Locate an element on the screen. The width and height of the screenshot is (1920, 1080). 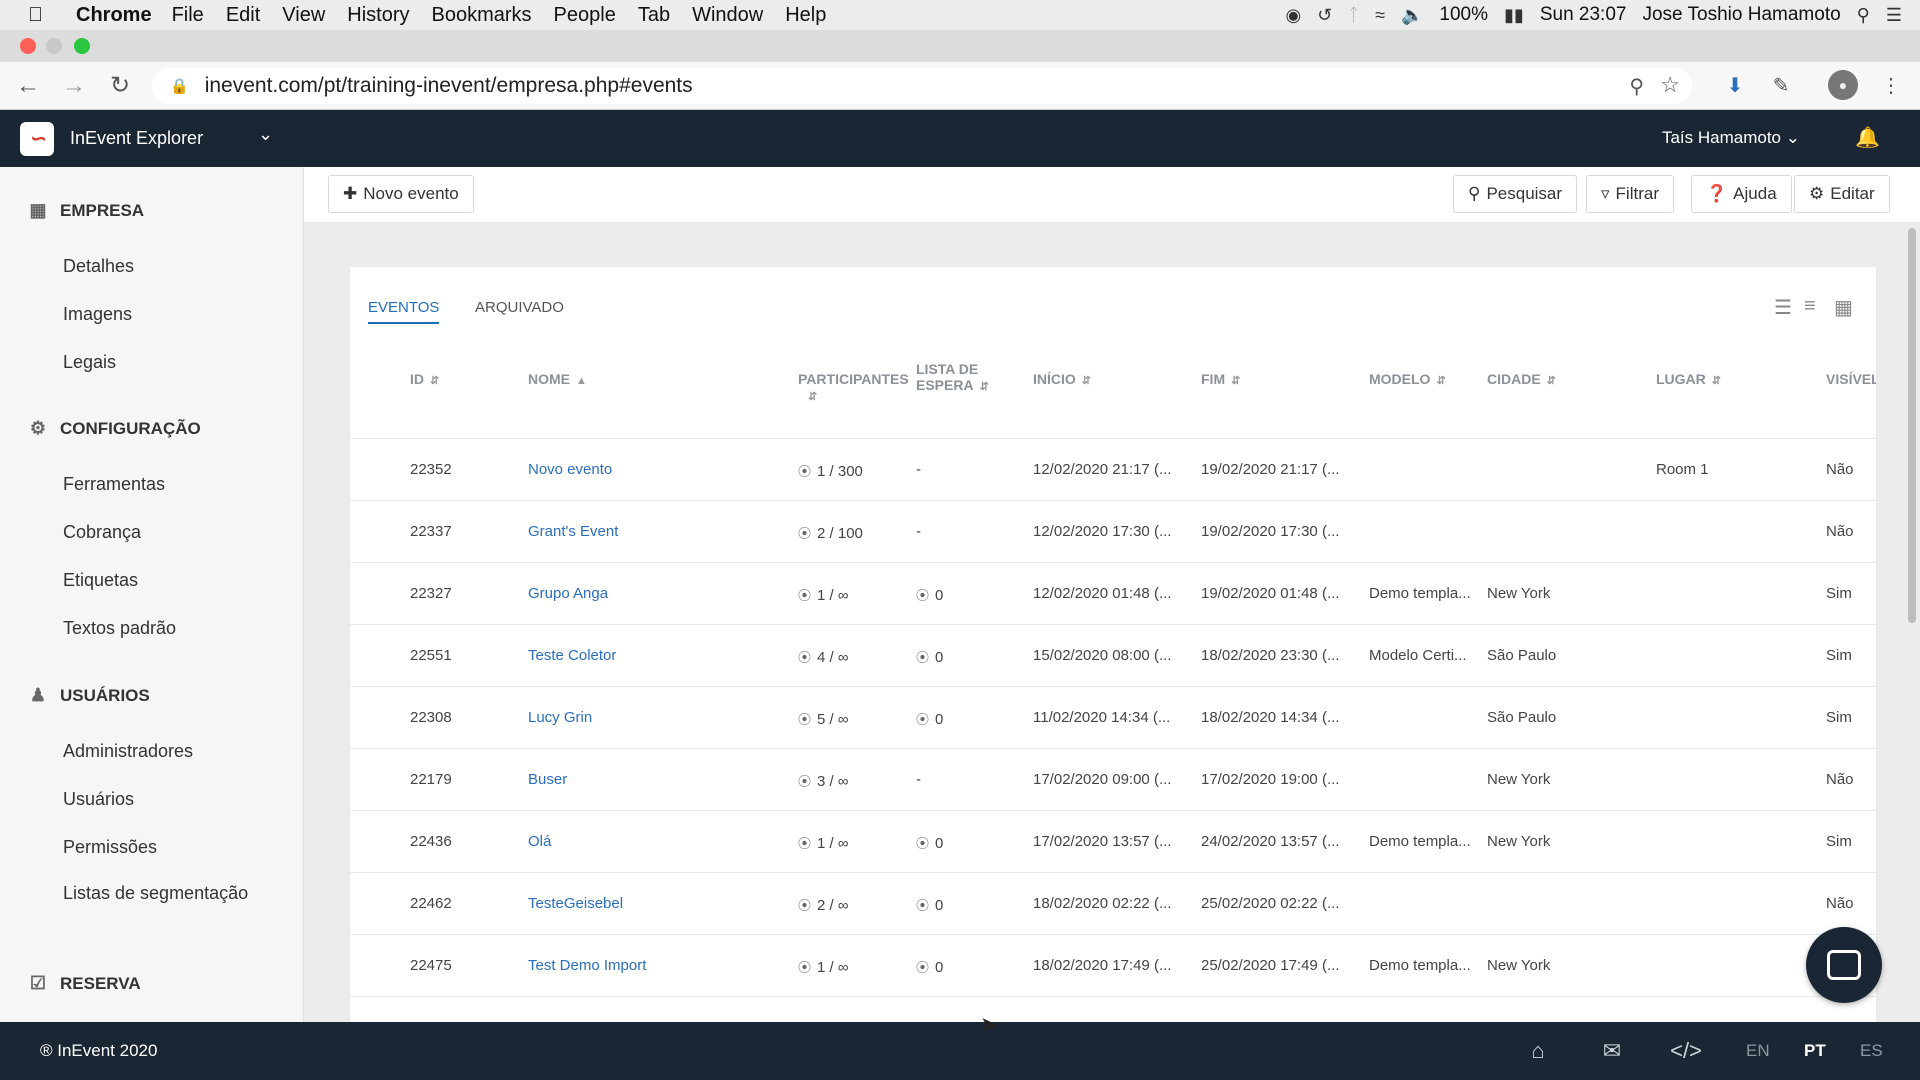
tab-events: EVENTOS is located at coordinates (404, 311).